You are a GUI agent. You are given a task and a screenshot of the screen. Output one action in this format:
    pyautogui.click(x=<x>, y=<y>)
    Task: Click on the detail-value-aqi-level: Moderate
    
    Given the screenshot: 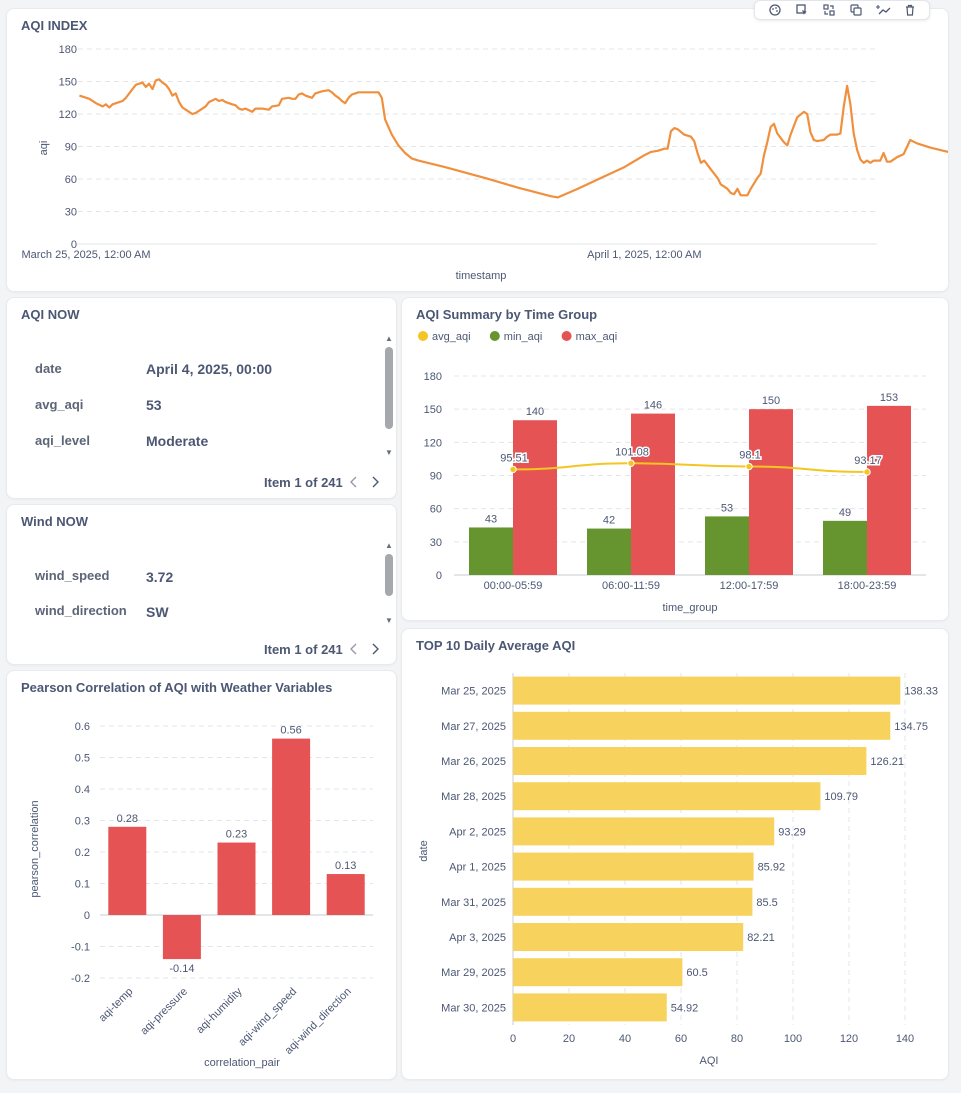 What is the action you would take?
    pyautogui.click(x=177, y=441)
    